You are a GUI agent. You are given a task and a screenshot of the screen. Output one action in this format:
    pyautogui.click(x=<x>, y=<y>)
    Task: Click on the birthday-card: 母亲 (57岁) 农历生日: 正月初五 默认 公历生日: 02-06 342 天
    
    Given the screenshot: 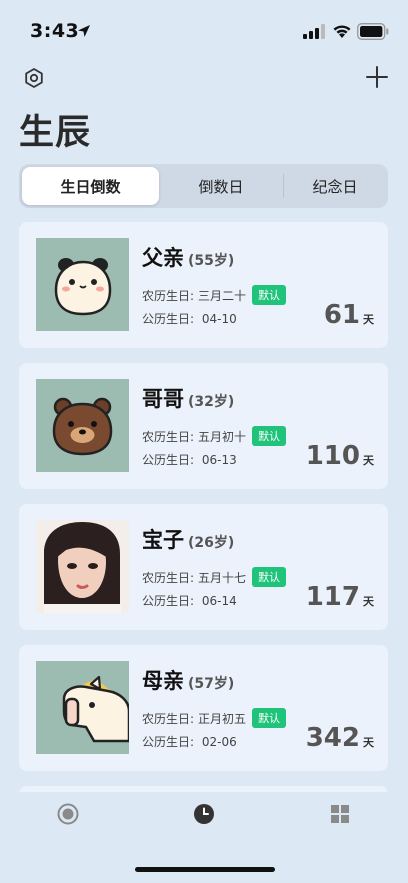 What is the action you would take?
    pyautogui.click(x=203, y=708)
    